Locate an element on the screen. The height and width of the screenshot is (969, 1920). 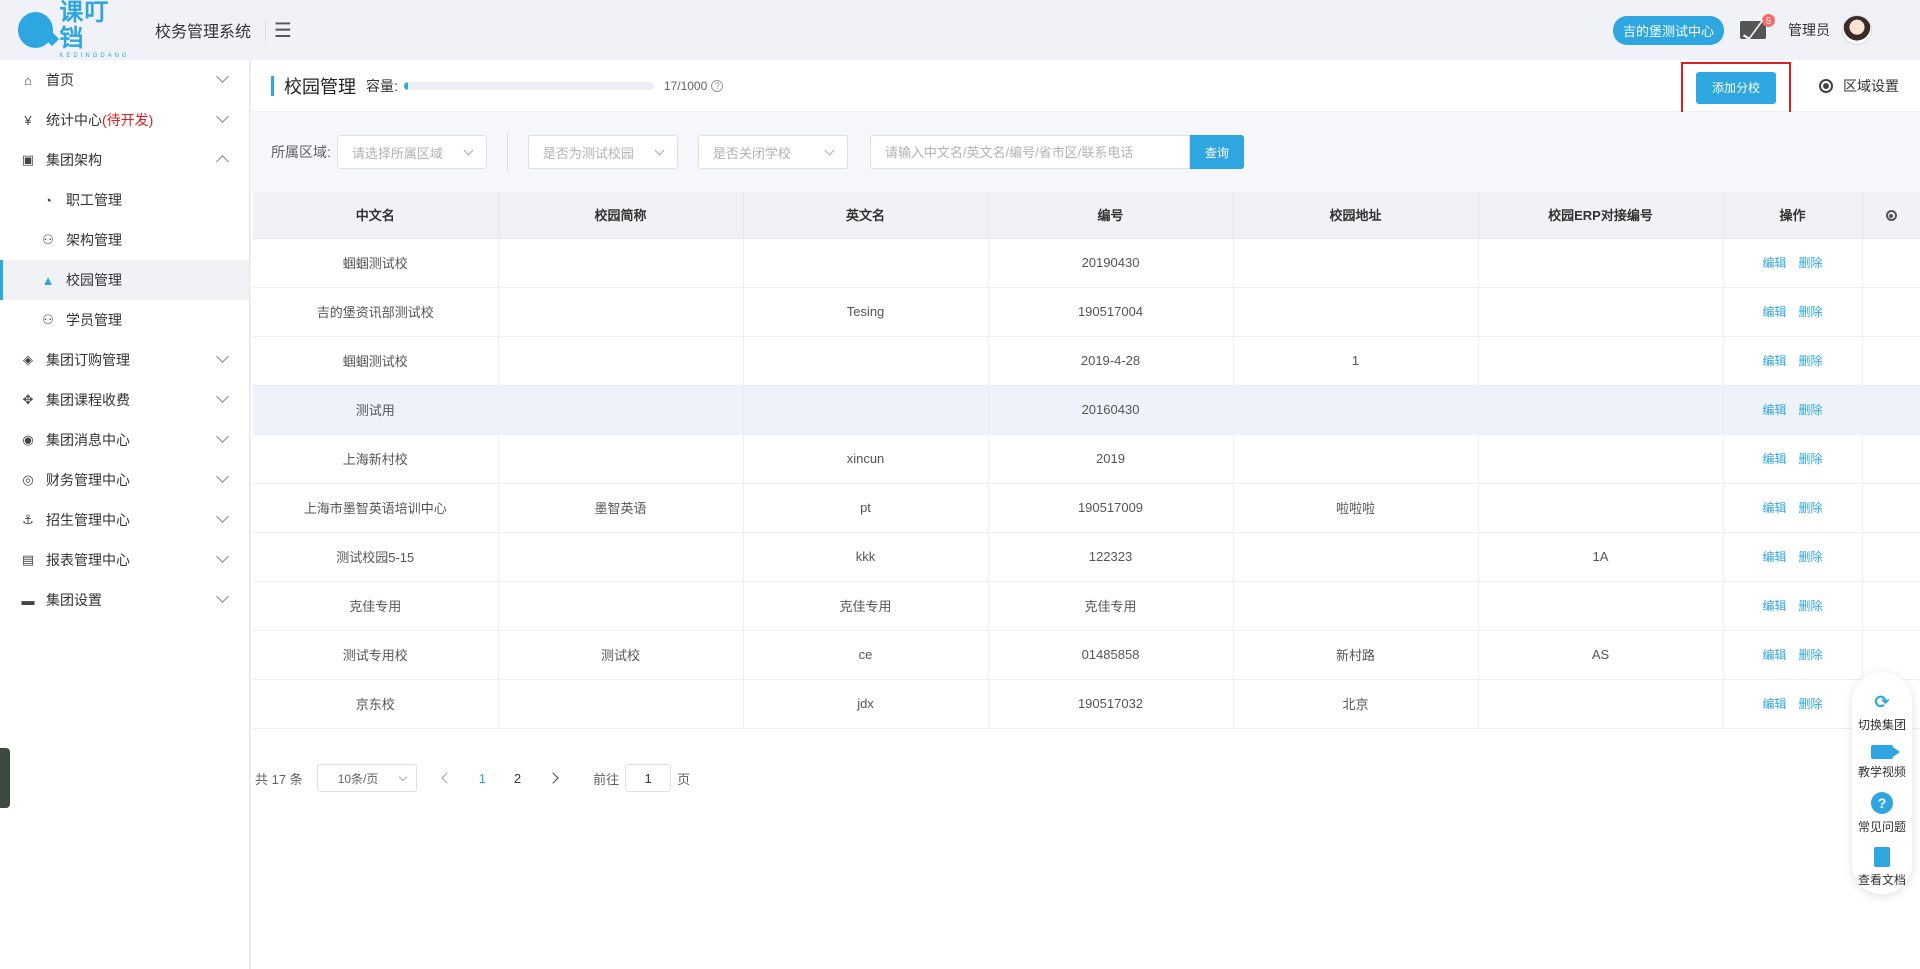
goto-page-input is located at coordinates (648, 778).